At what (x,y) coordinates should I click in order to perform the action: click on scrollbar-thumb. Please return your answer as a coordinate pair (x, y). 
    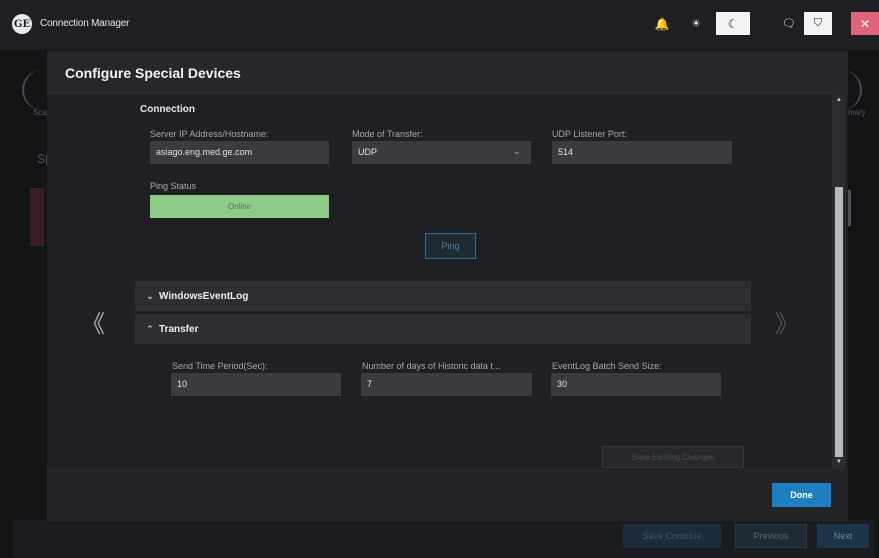
    Looking at the image, I should click on (839, 322).